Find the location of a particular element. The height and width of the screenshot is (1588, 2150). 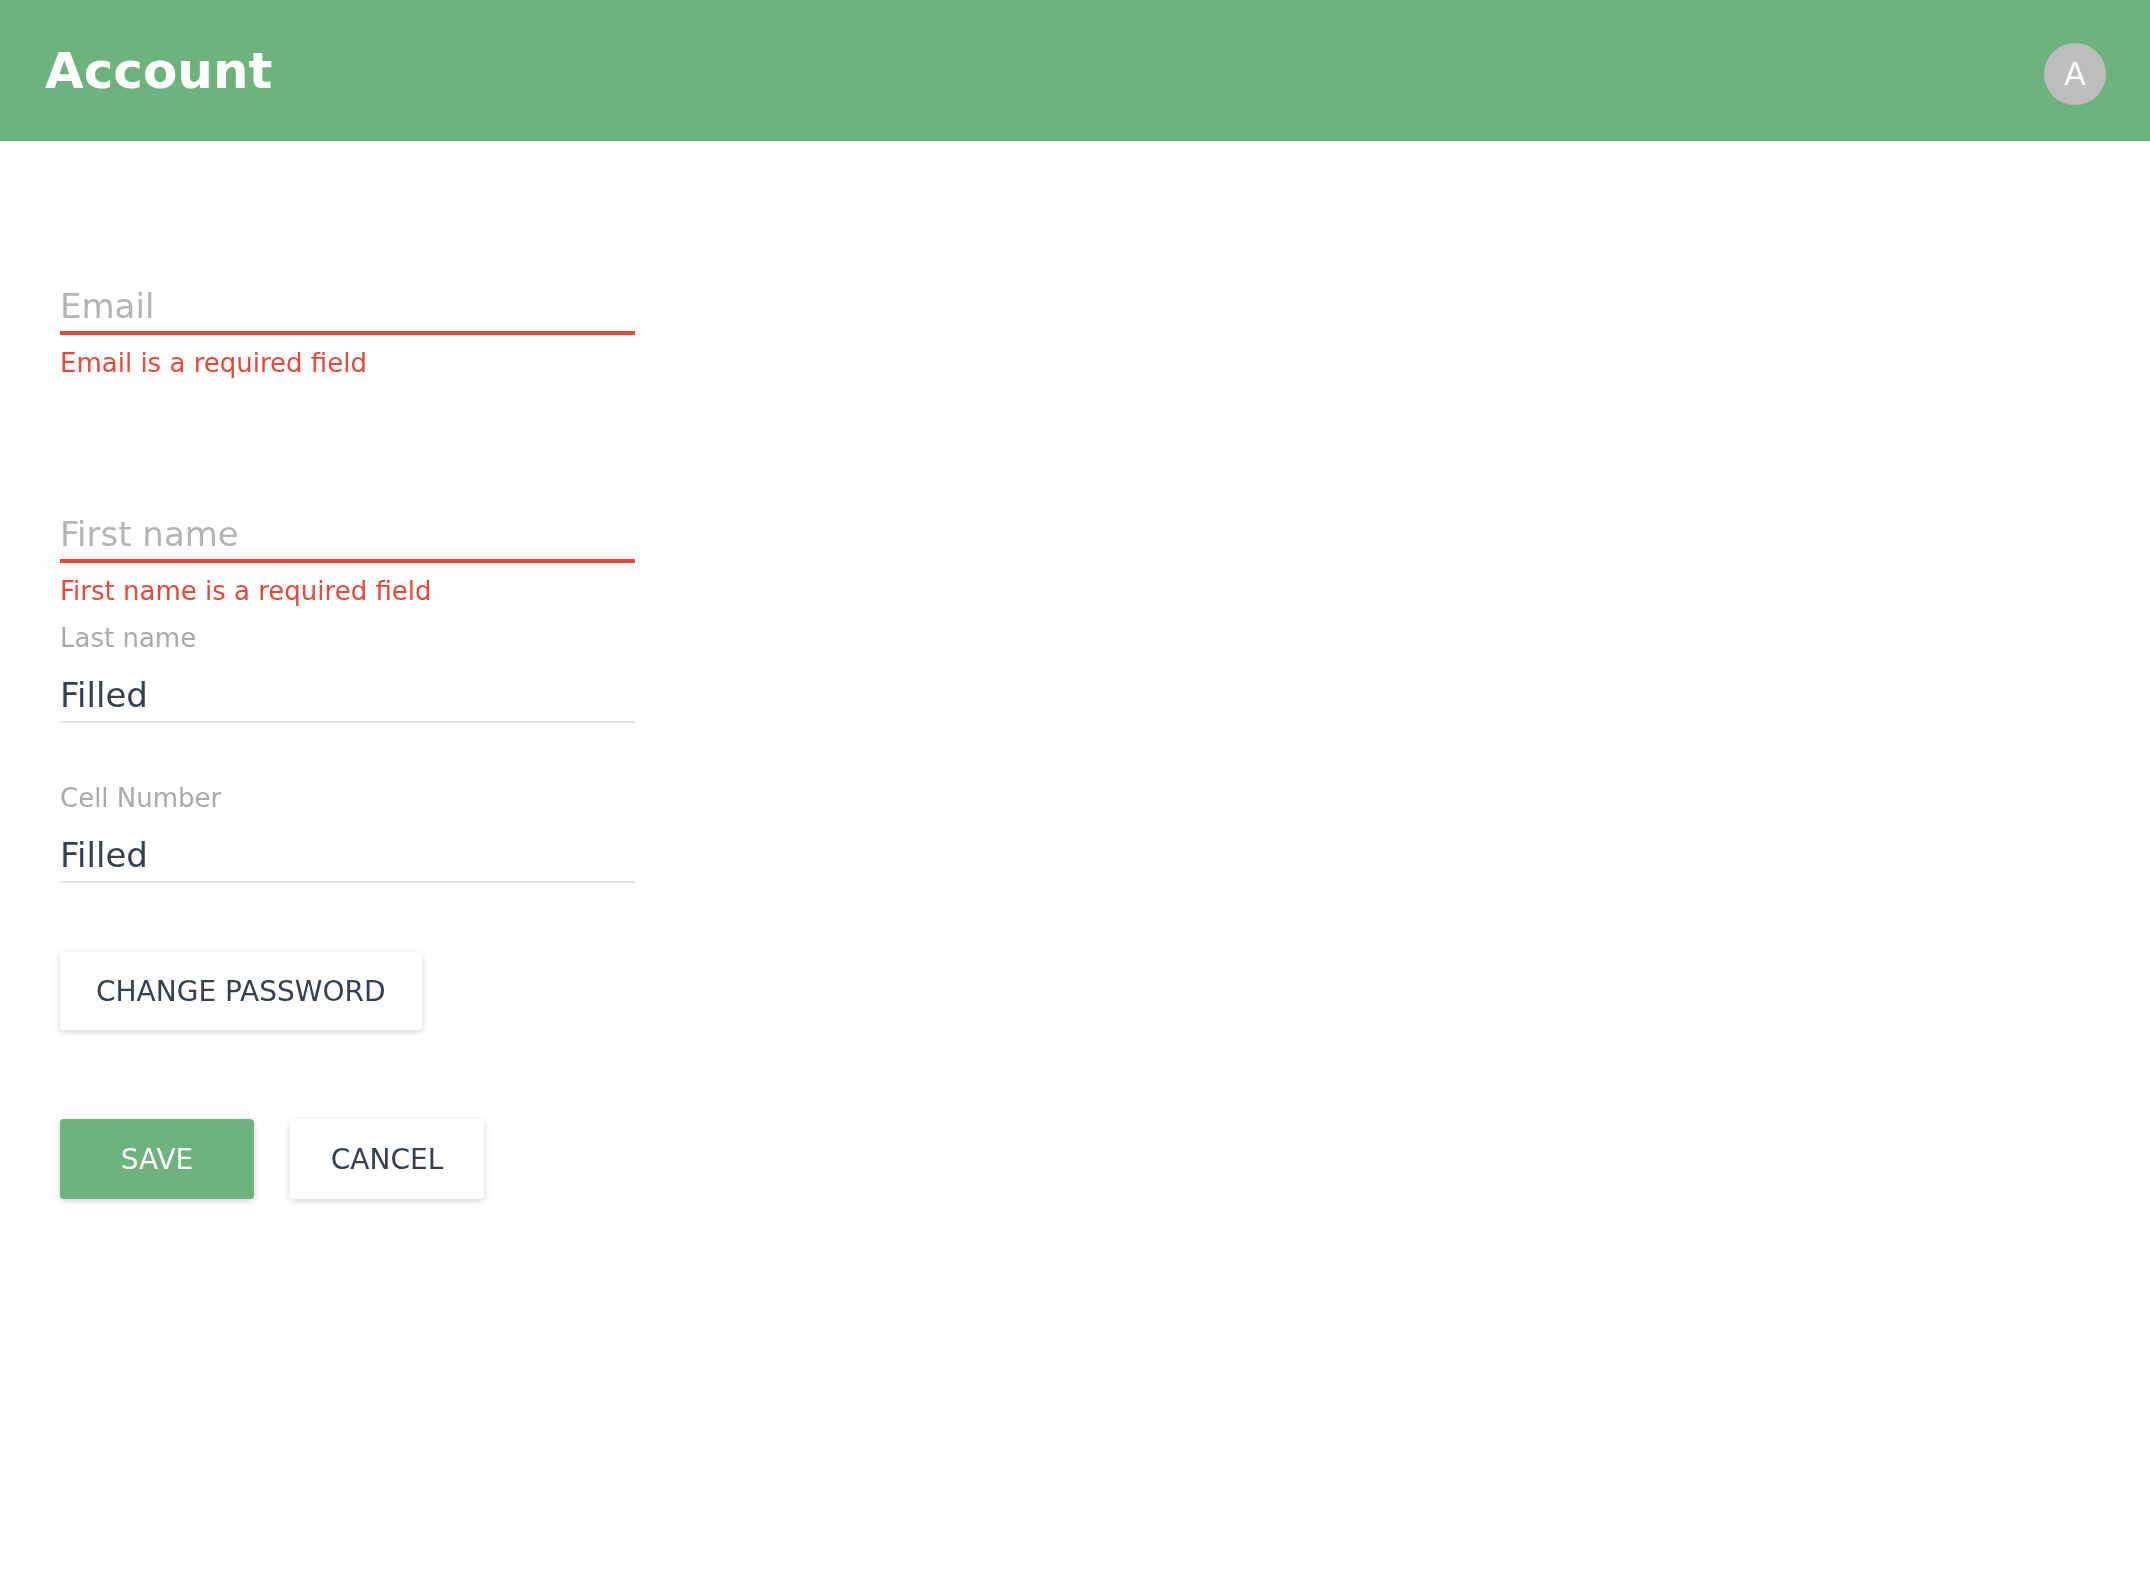

change-password-button: CHANGE PASSWORD is located at coordinates (241, 991).